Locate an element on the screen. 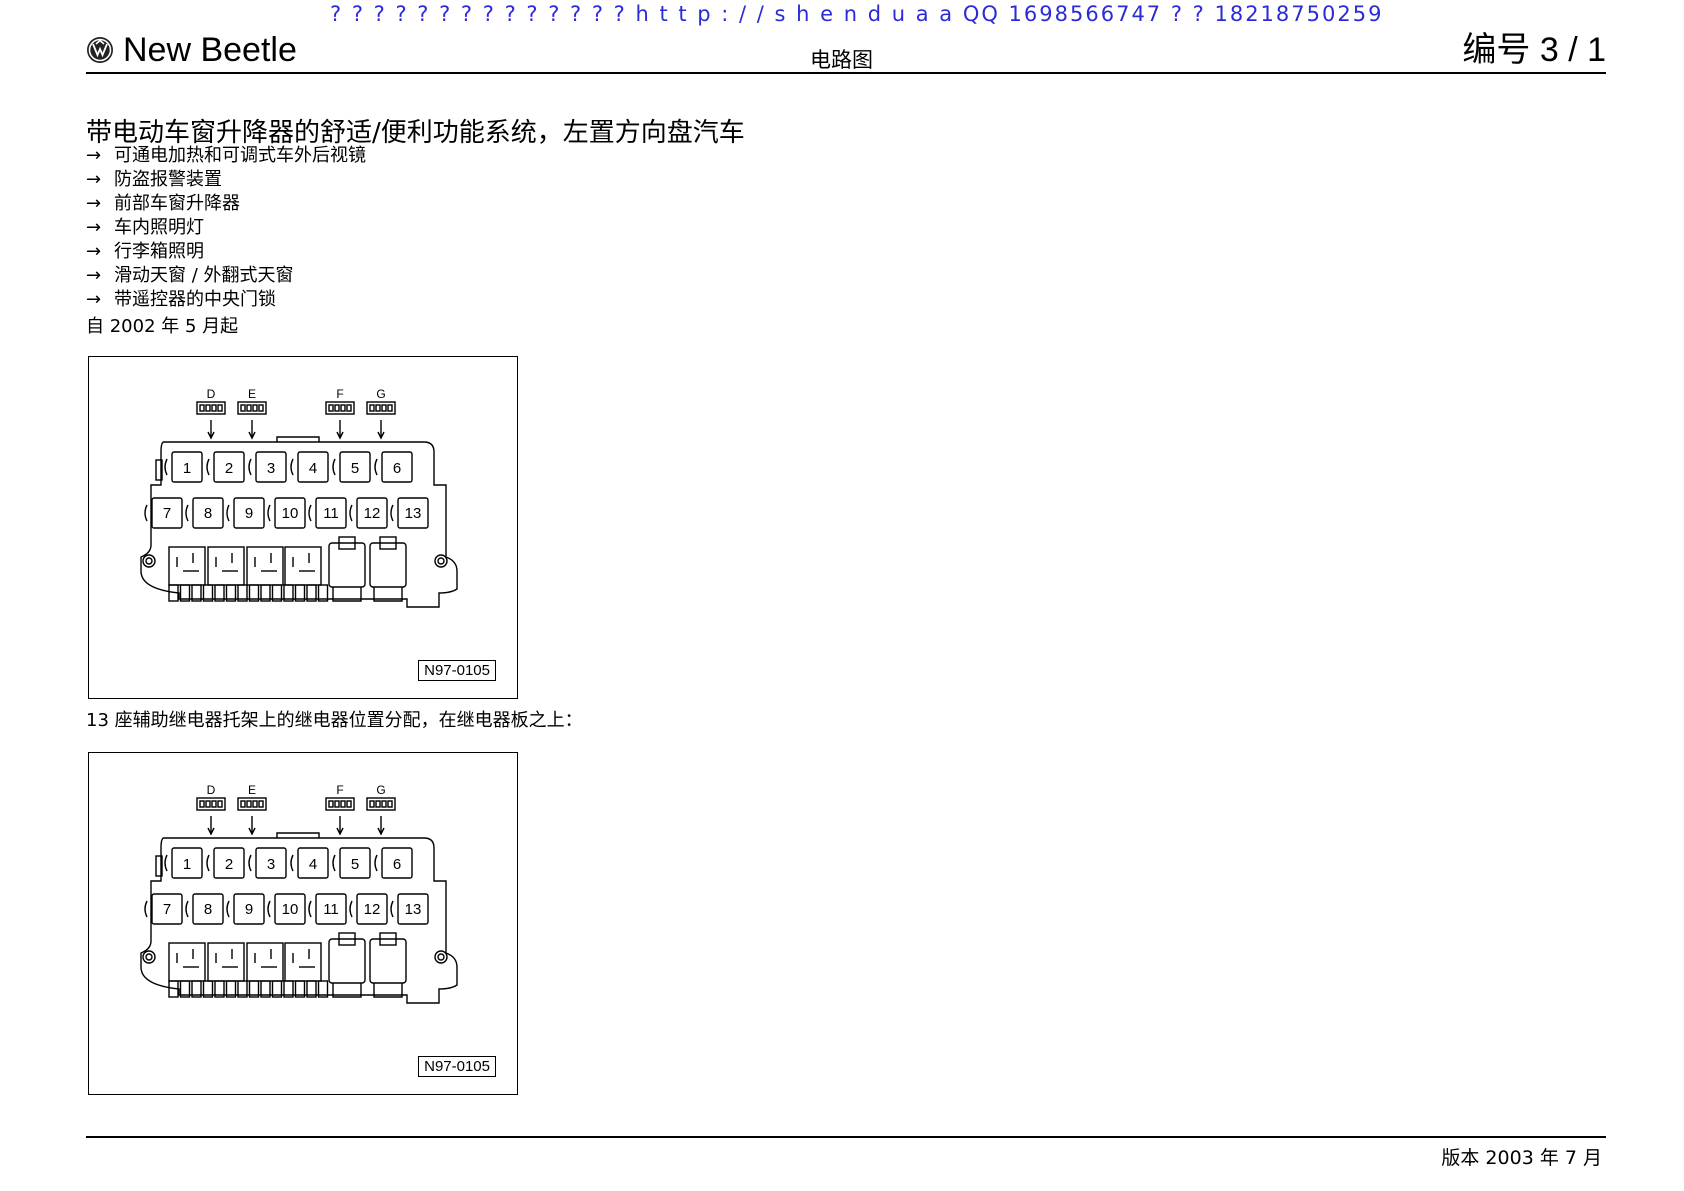 The width and height of the screenshot is (1684, 1191). feature-item: → 前部车窗升降器 is located at coordinates (163, 203).